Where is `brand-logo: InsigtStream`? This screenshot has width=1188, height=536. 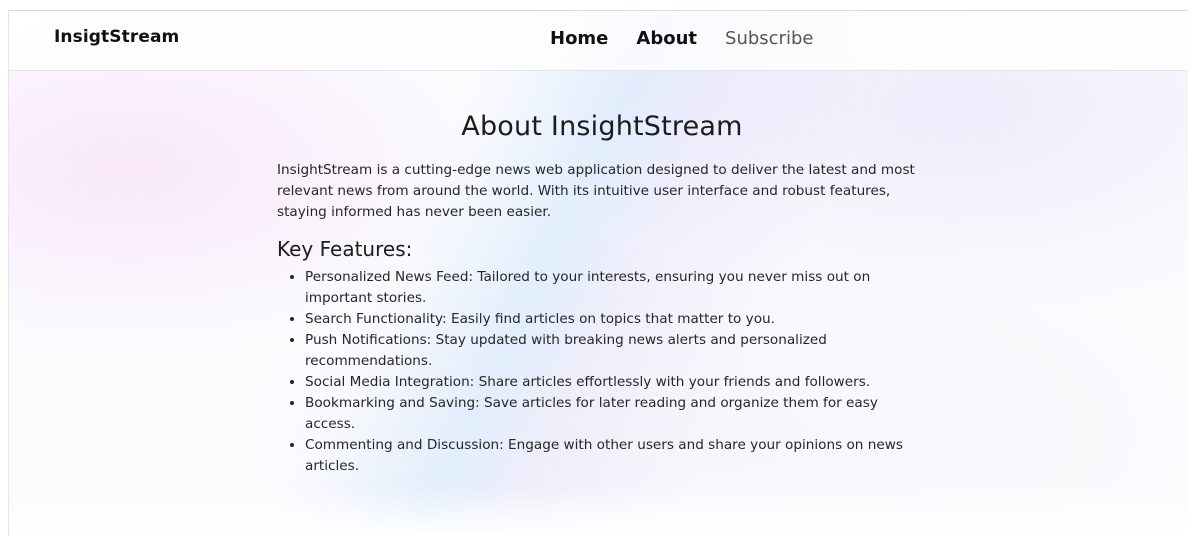 brand-logo: InsigtStream is located at coordinates (116, 37).